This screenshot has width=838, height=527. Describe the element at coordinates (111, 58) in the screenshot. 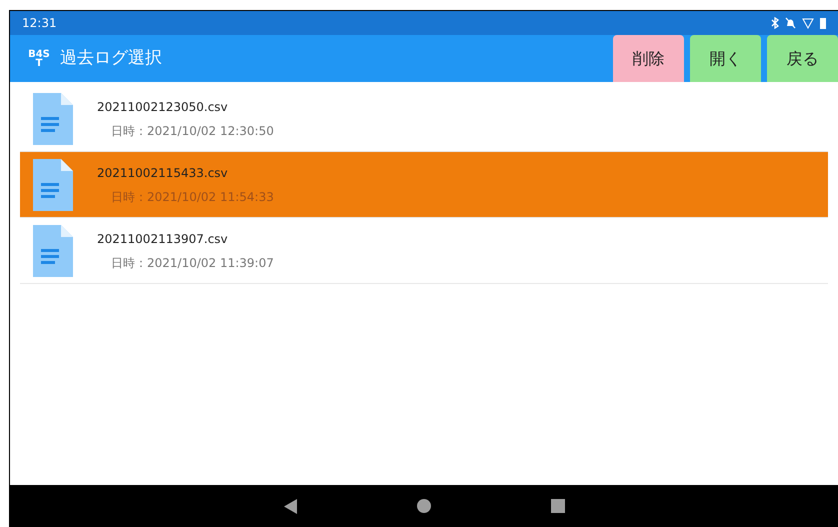

I see `screen-title: 過去ログ選択` at that location.